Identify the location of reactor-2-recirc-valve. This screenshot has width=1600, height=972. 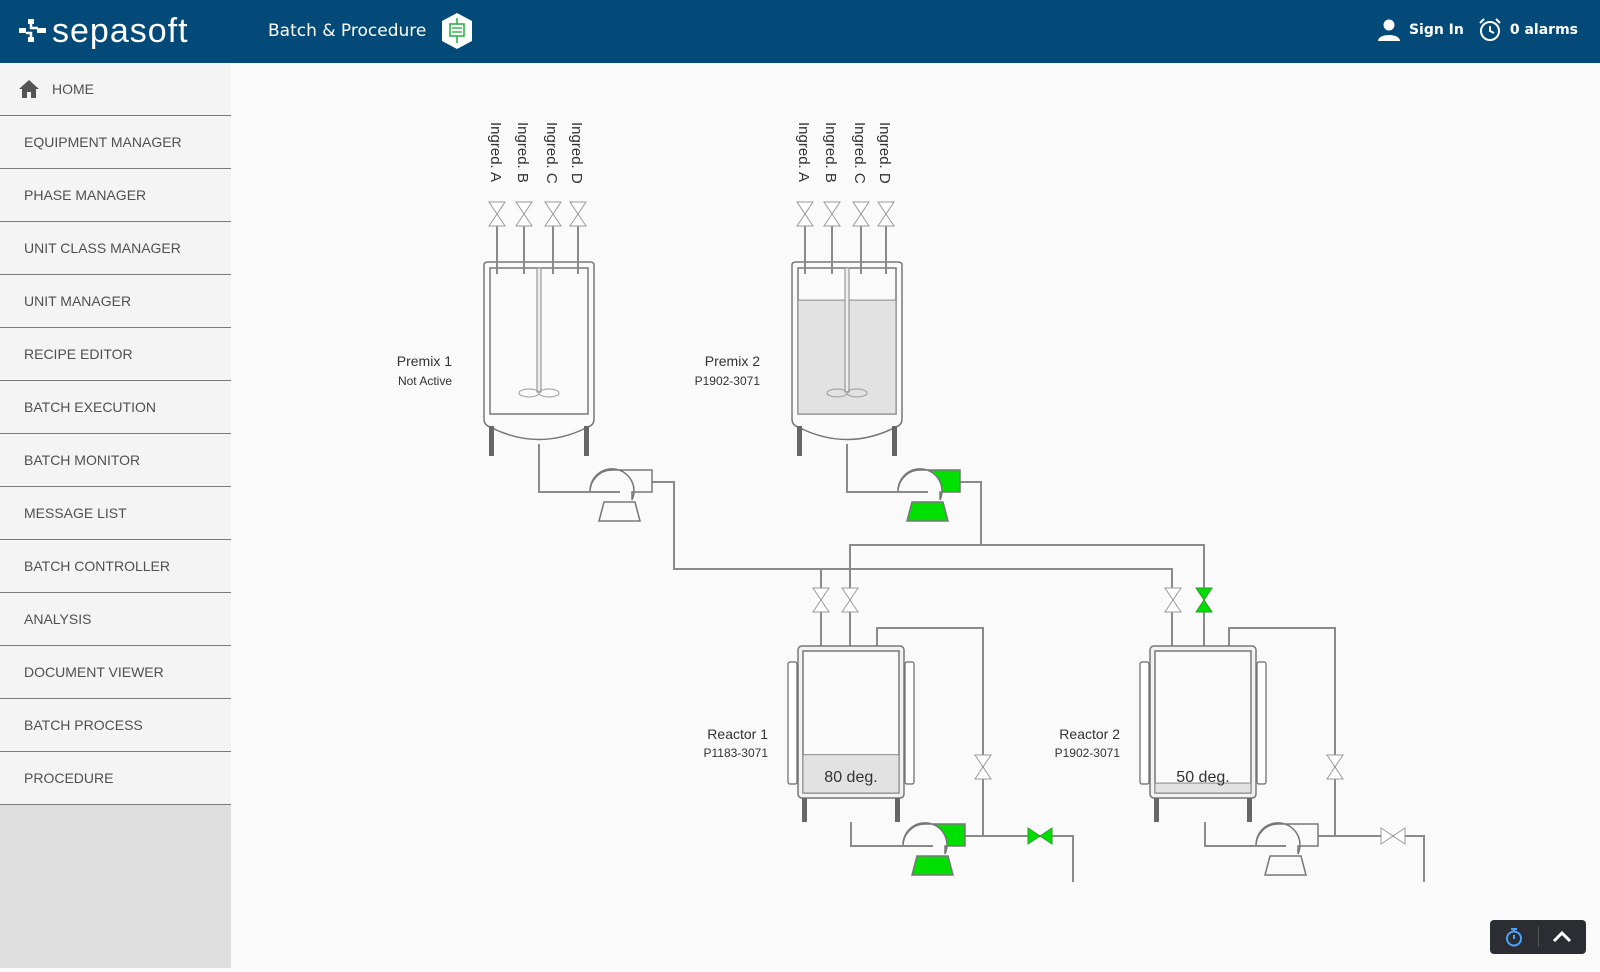
(1335, 767).